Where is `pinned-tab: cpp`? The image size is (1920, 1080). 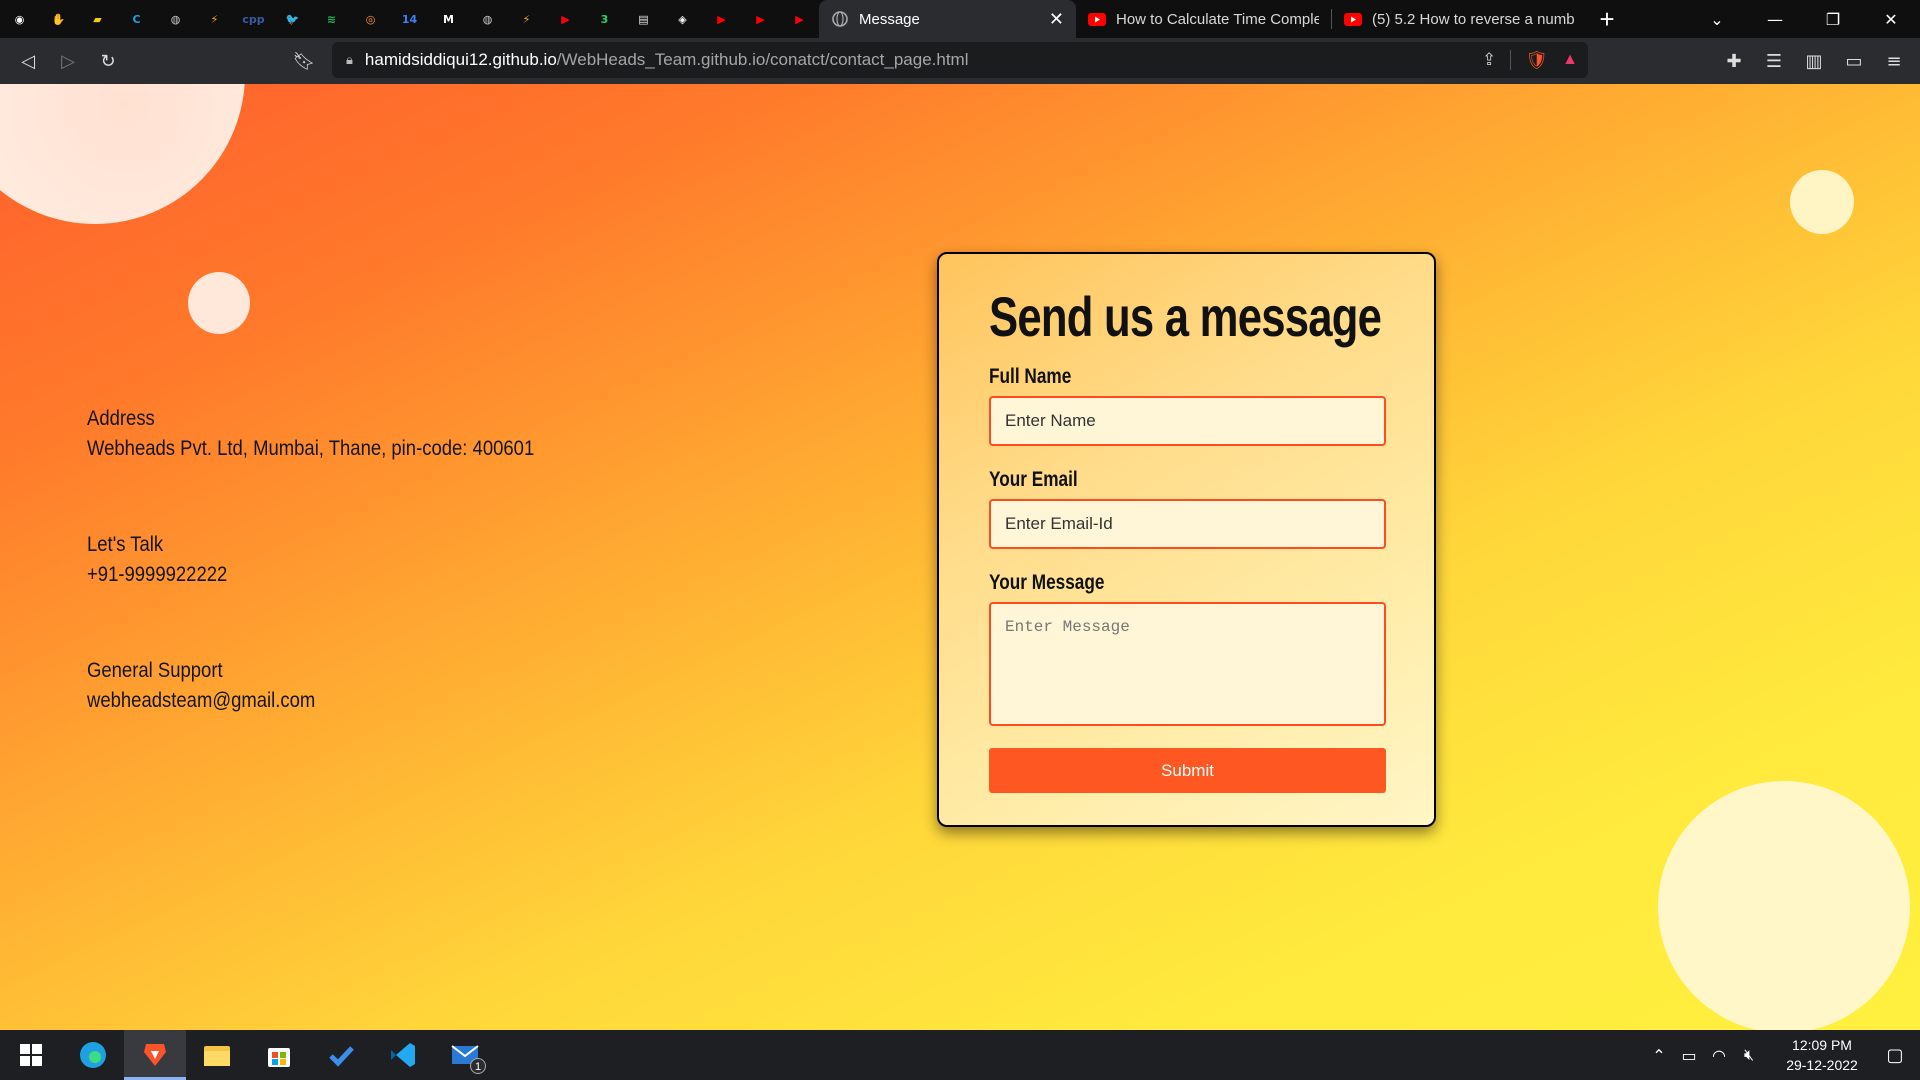 pinned-tab: cpp is located at coordinates (253, 19).